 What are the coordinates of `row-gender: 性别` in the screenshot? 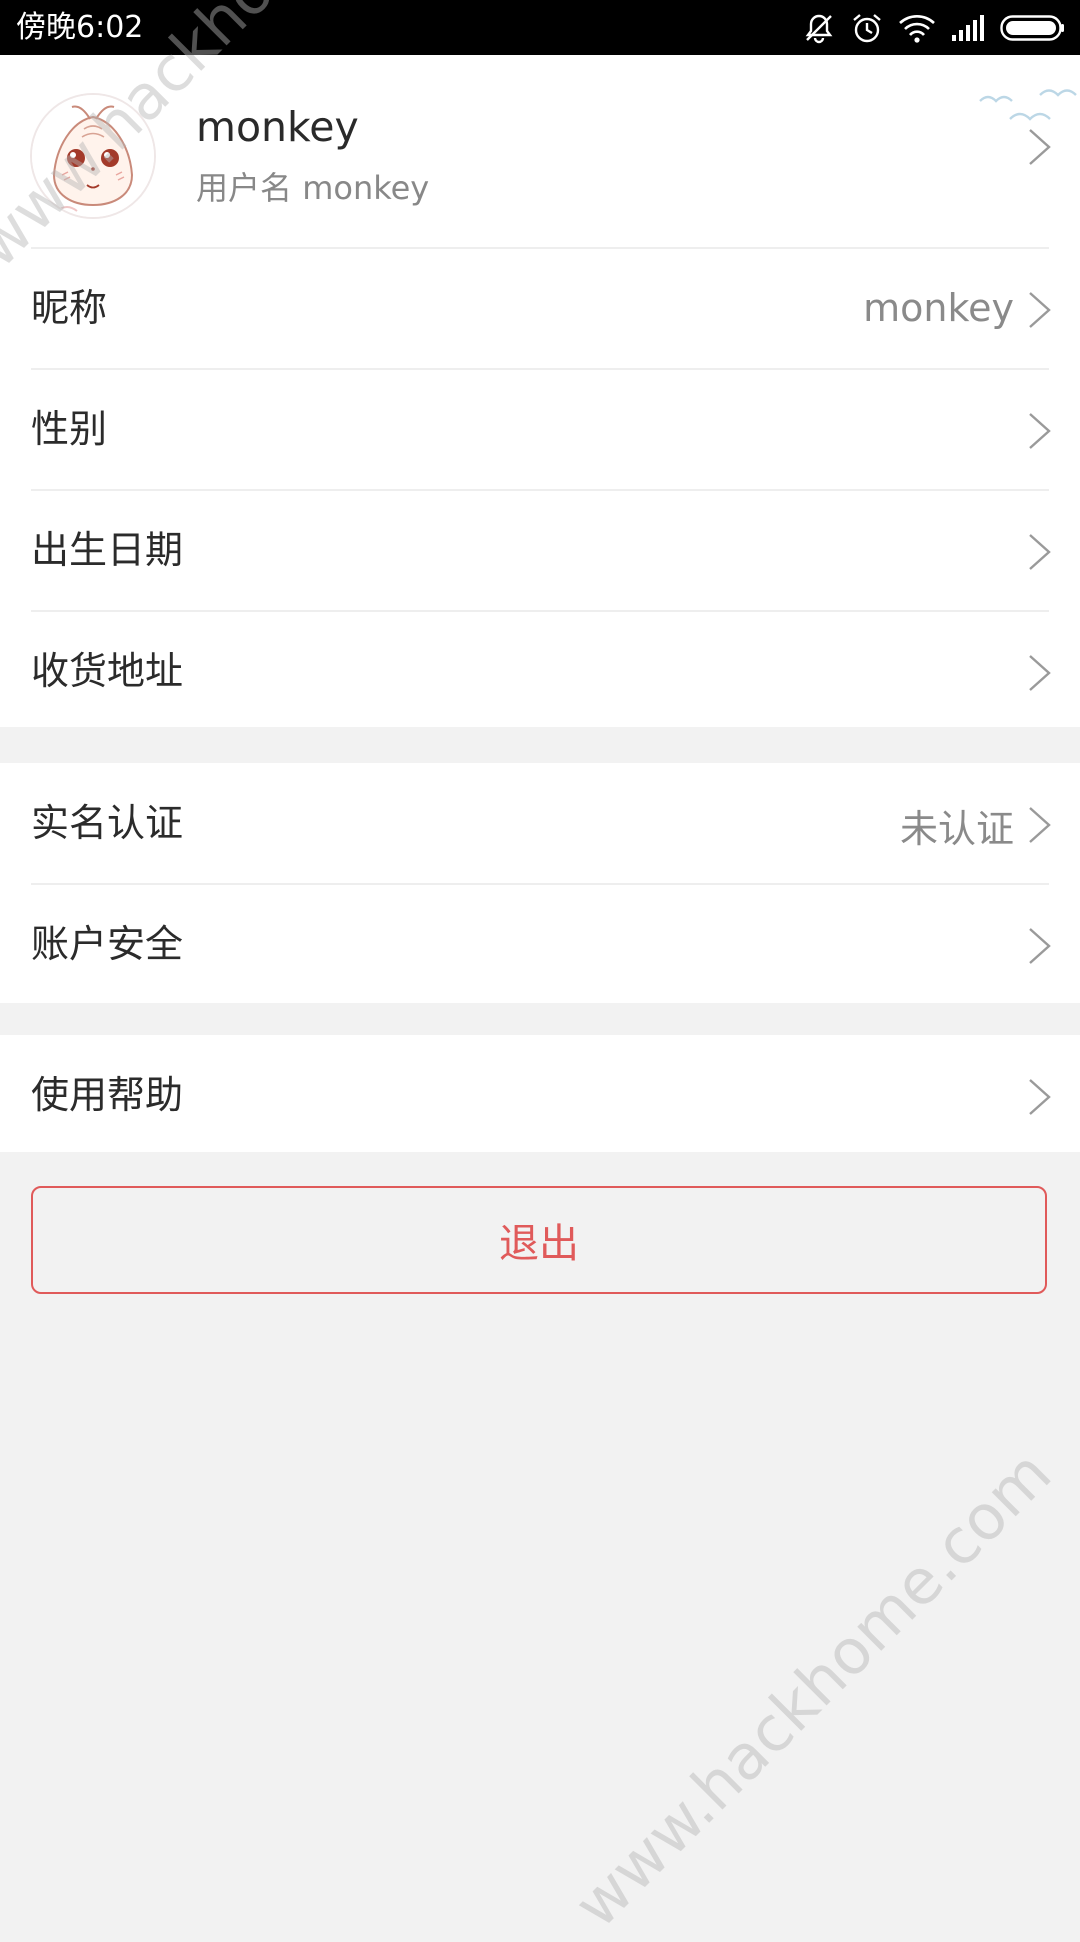 It's located at (540, 429).